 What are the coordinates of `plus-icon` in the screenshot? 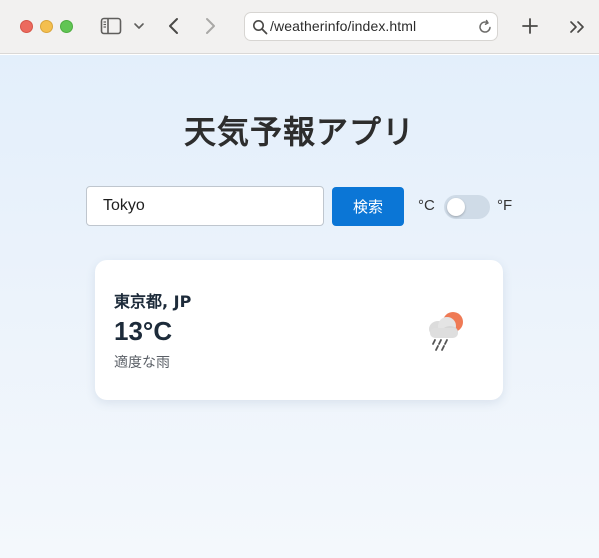 It's located at (530, 26).